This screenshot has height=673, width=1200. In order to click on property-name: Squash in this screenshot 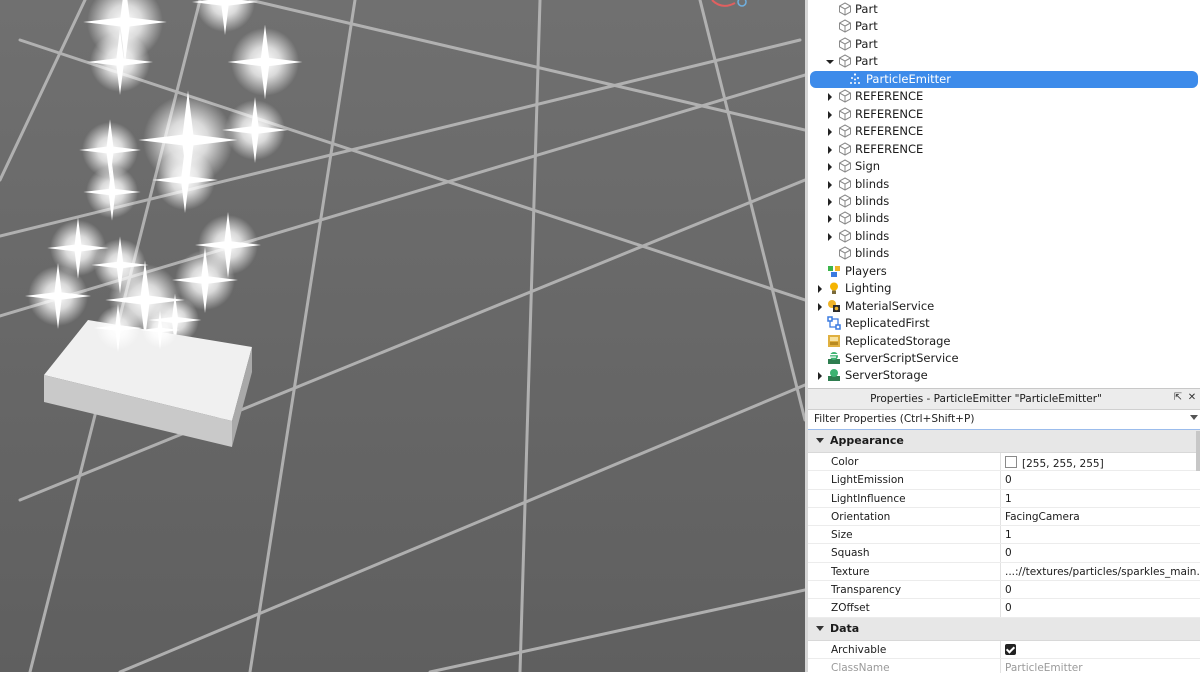, I will do `click(850, 553)`.